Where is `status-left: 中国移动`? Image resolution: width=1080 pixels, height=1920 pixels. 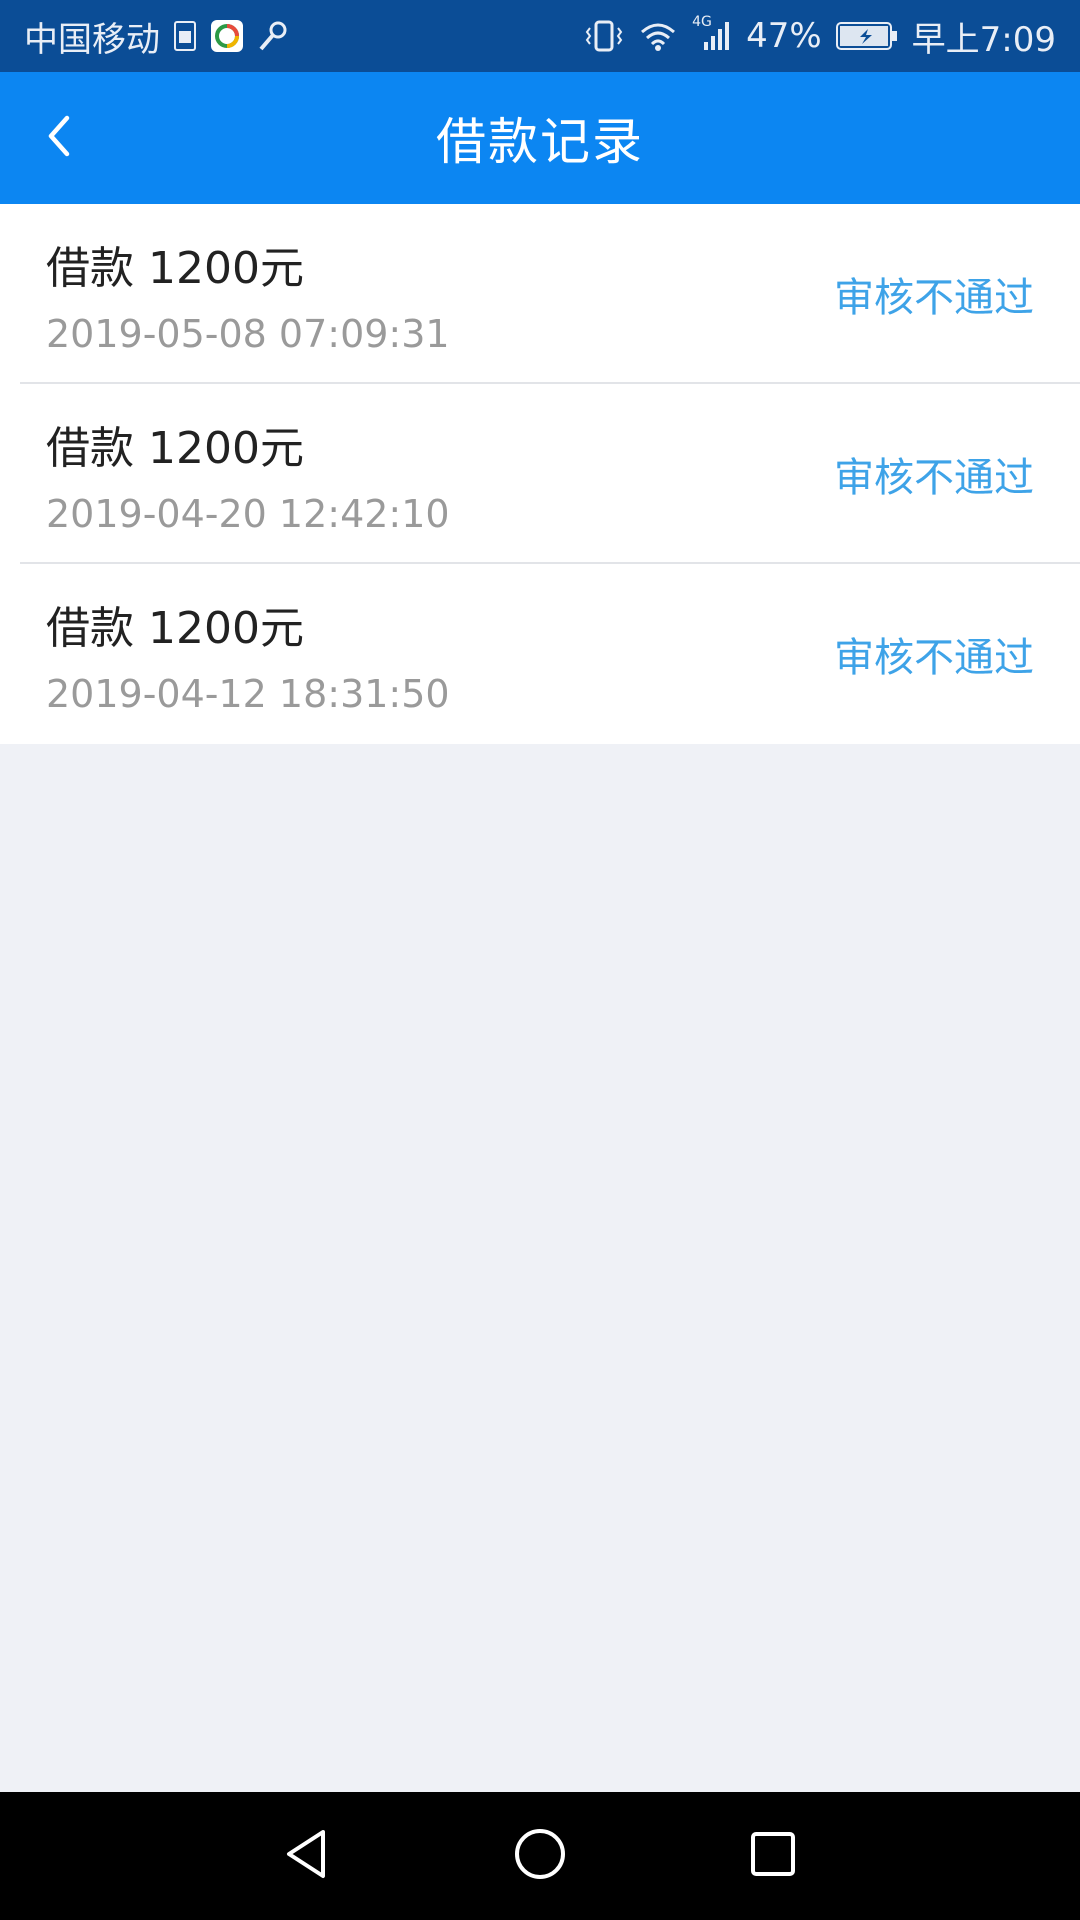 status-left: 中国移动 is located at coordinates (156, 36).